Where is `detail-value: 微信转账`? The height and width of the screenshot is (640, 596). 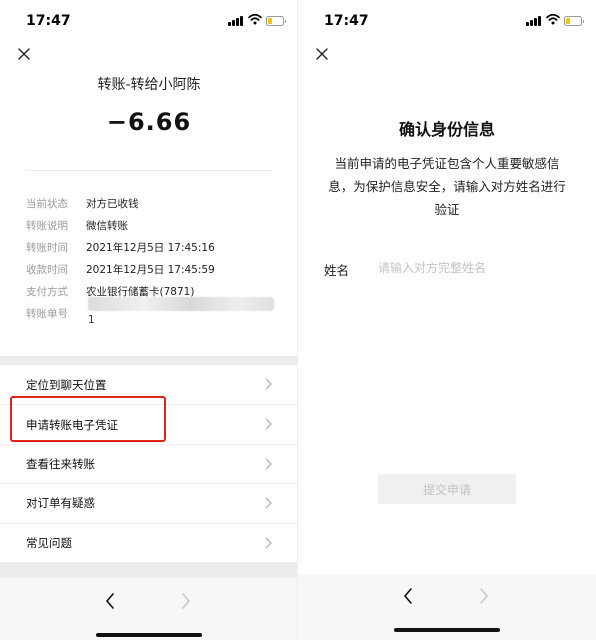 detail-value: 微信转账 is located at coordinates (107, 225).